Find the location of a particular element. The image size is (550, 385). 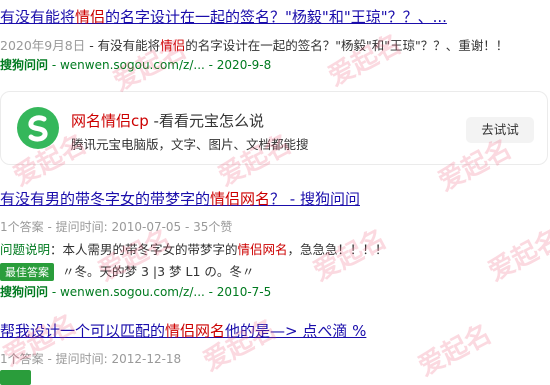

result-3-best-answer-partial is located at coordinates (19, 377).